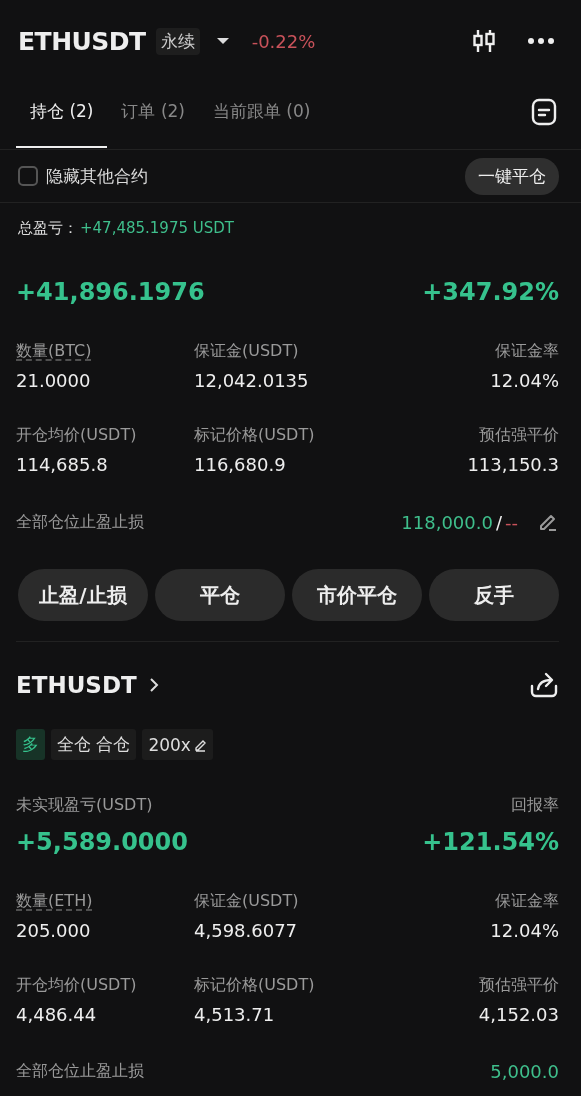  What do you see at coordinates (220, 595) in the screenshot?
I see `action-button: 平仓` at bounding box center [220, 595].